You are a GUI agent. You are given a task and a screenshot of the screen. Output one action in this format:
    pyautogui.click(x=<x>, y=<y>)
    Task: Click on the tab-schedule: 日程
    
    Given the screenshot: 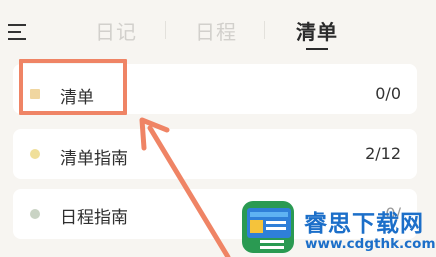 What is the action you would take?
    pyautogui.click(x=216, y=30)
    